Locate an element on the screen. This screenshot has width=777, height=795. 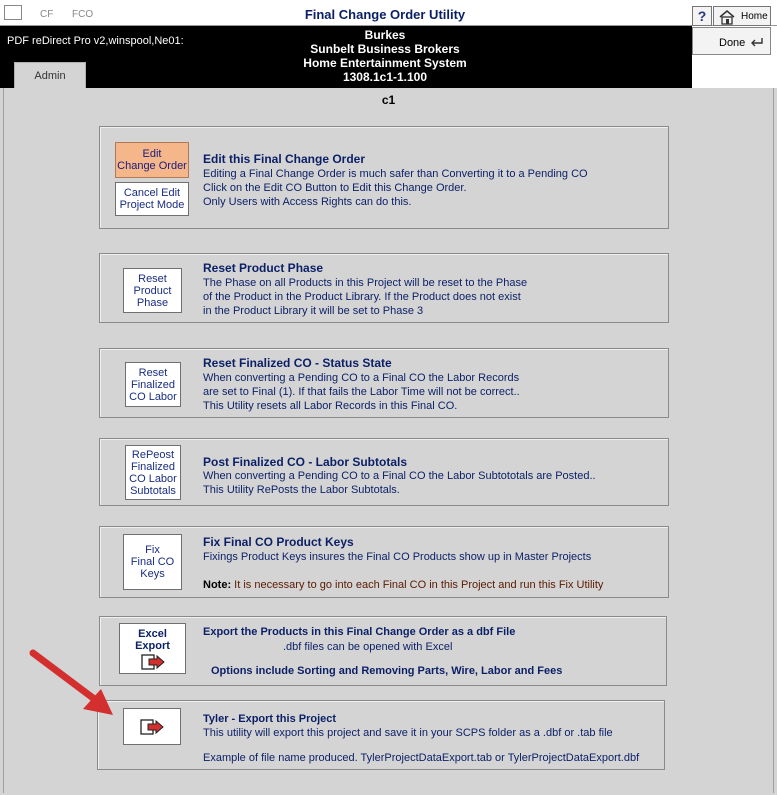
tab-fco: FCO is located at coordinates (82, 14).